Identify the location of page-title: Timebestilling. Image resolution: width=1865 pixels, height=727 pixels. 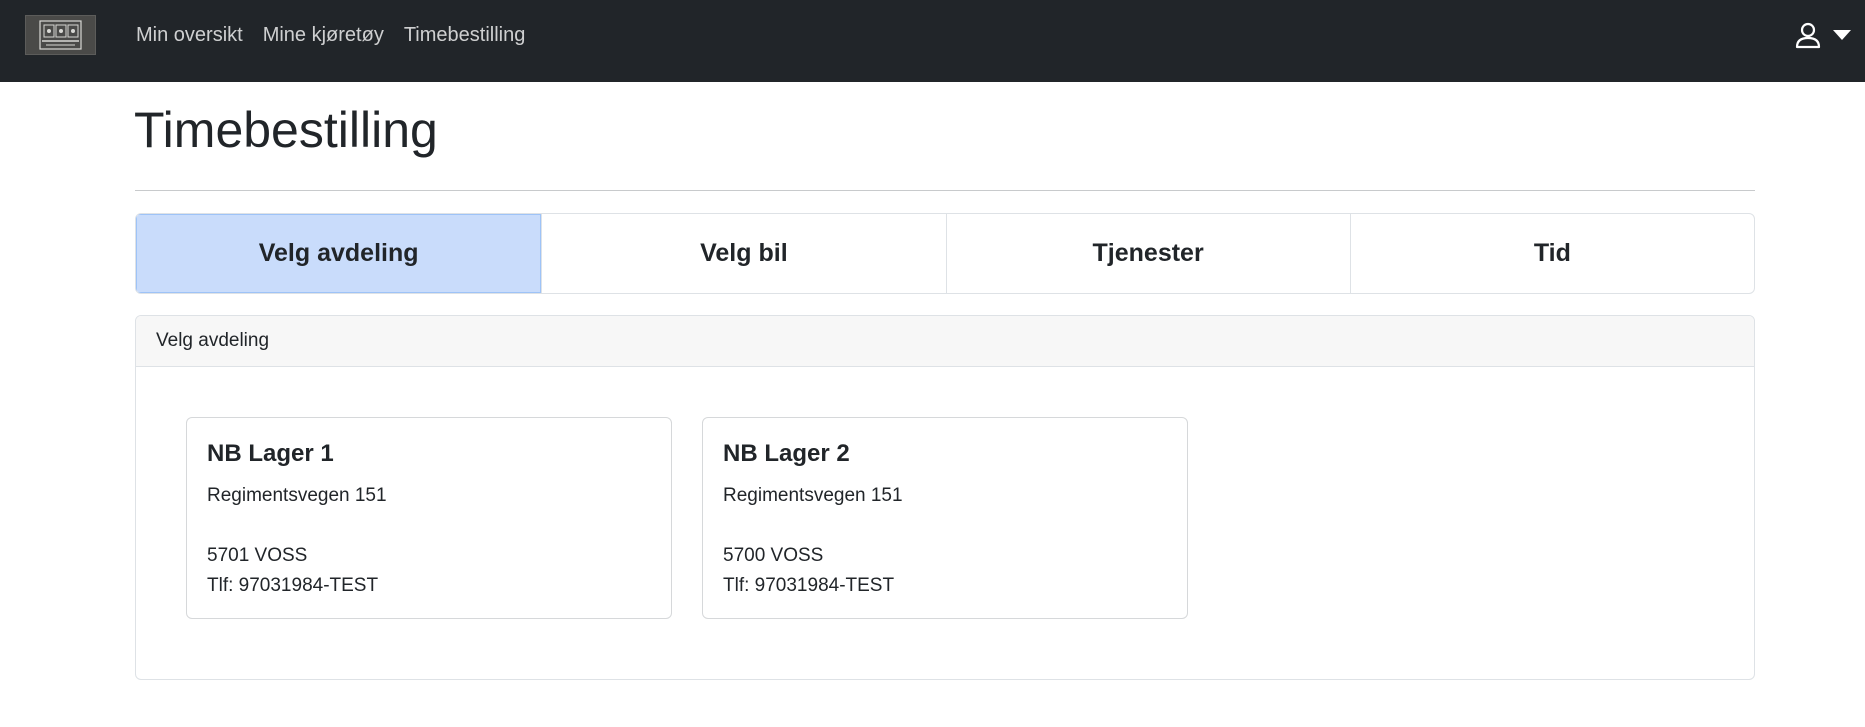
(286, 130).